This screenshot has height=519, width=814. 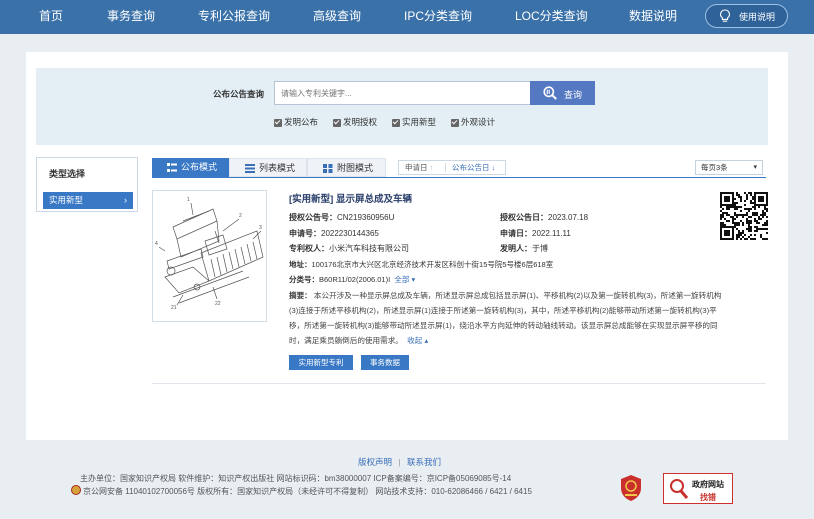 I want to click on link-label: 全部, so click(x=402, y=279).